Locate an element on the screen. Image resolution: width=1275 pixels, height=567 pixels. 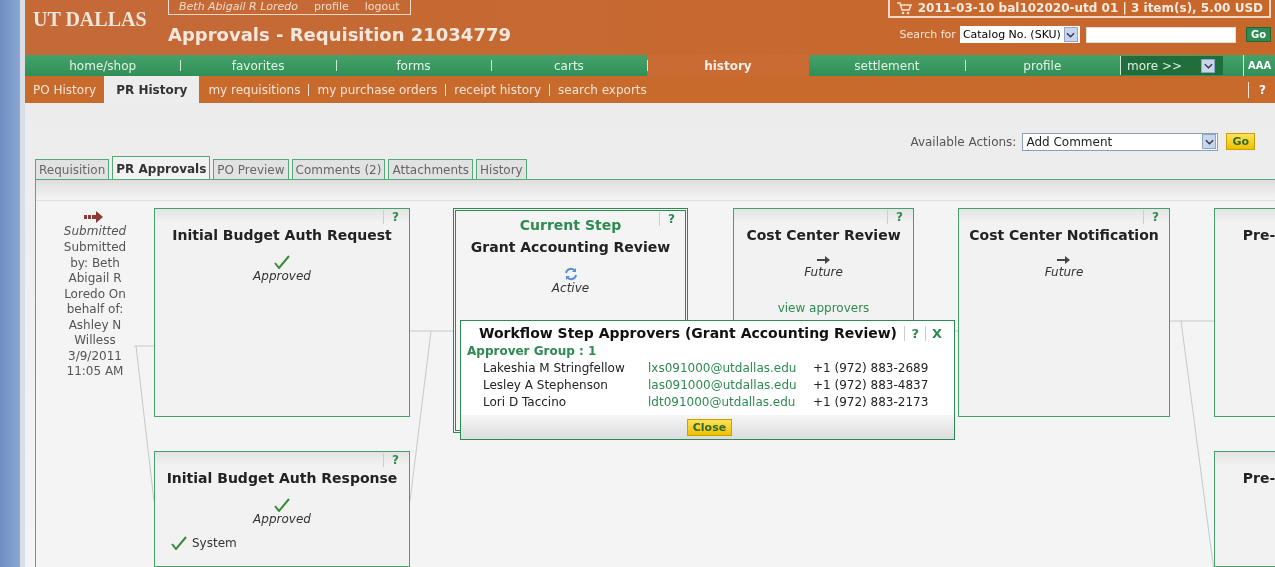
approver-name: Lesley A Stephenson is located at coordinates (546, 385).